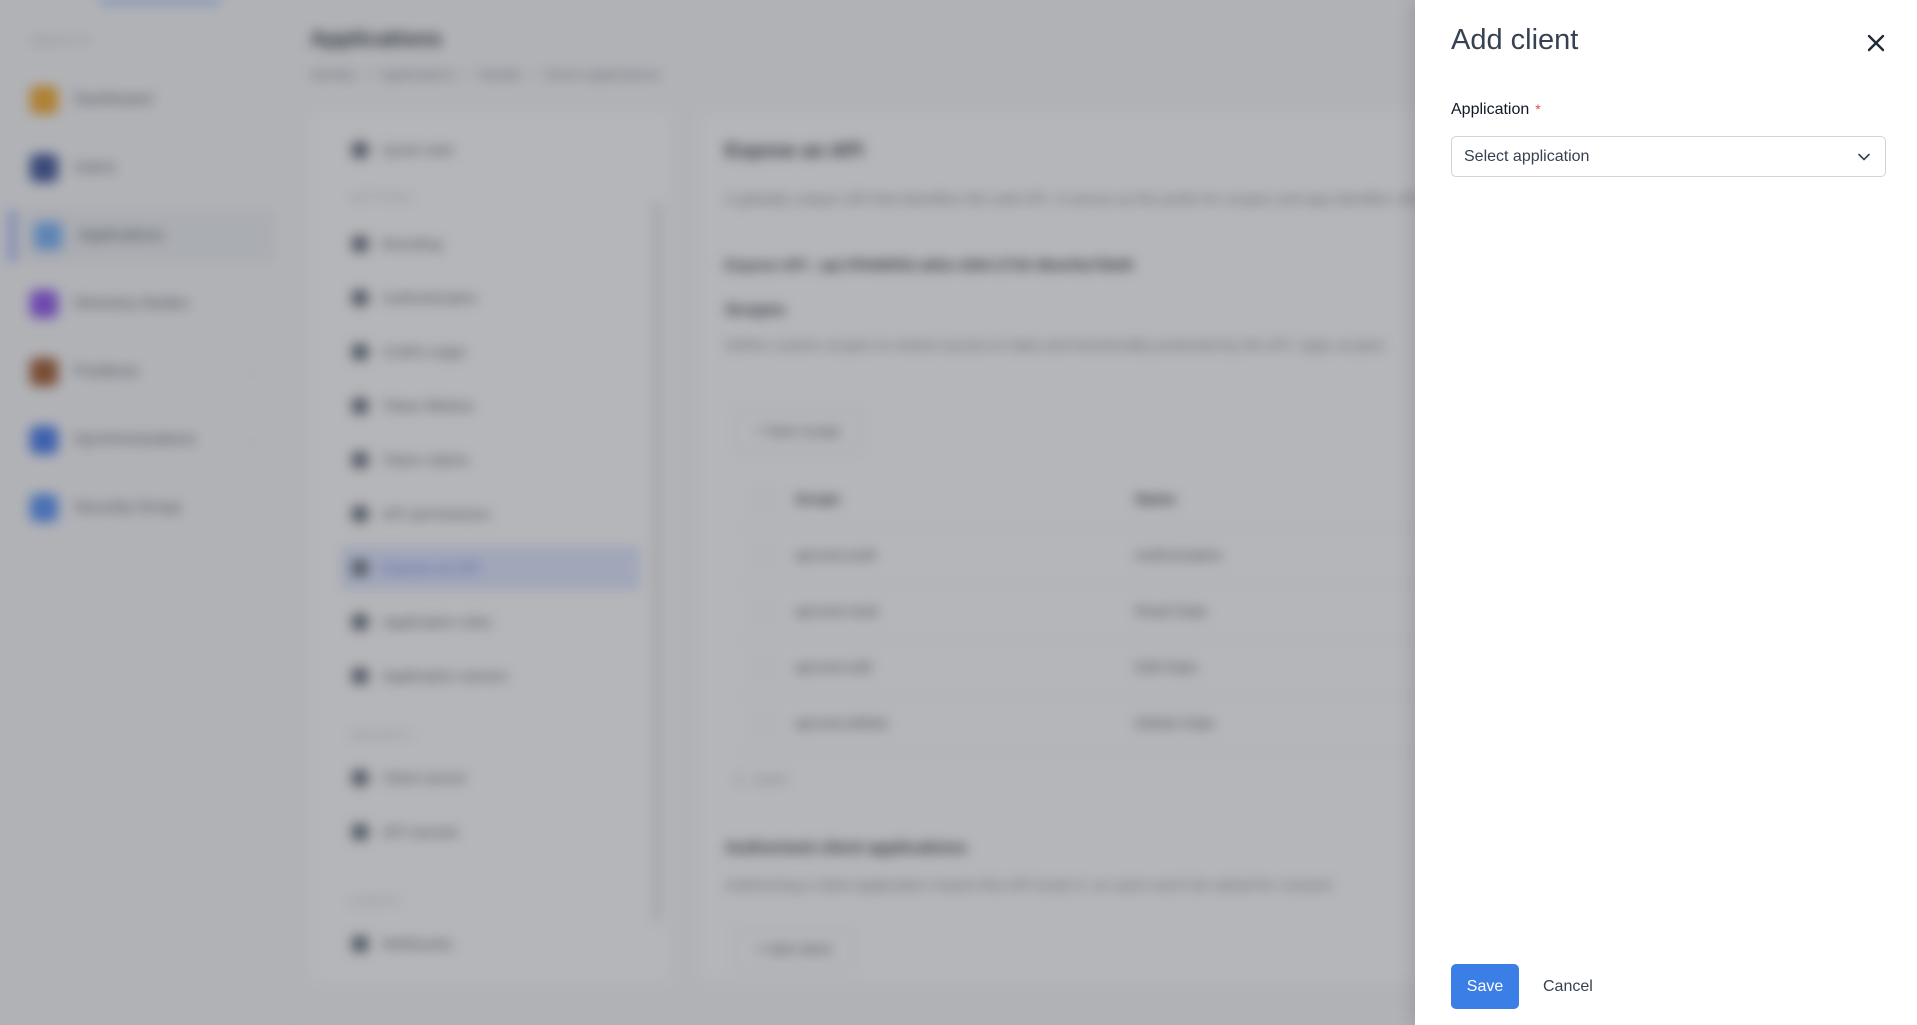 The image size is (1917, 1025). What do you see at coordinates (1485, 986) in the screenshot?
I see `save-button: Save` at bounding box center [1485, 986].